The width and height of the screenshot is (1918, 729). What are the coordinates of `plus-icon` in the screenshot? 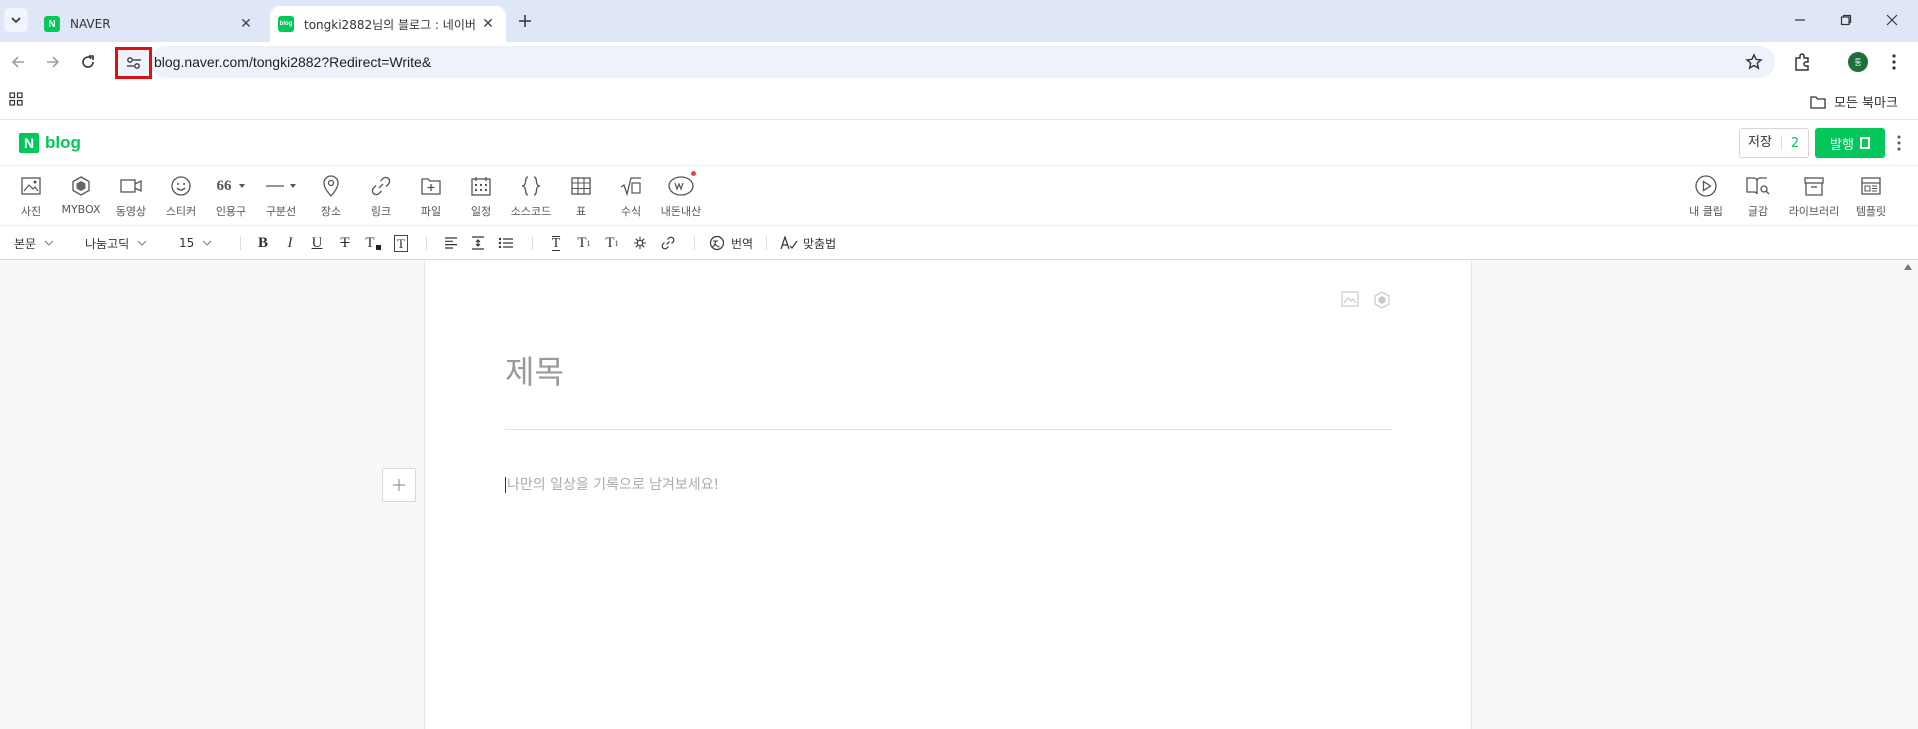 It's located at (399, 485).